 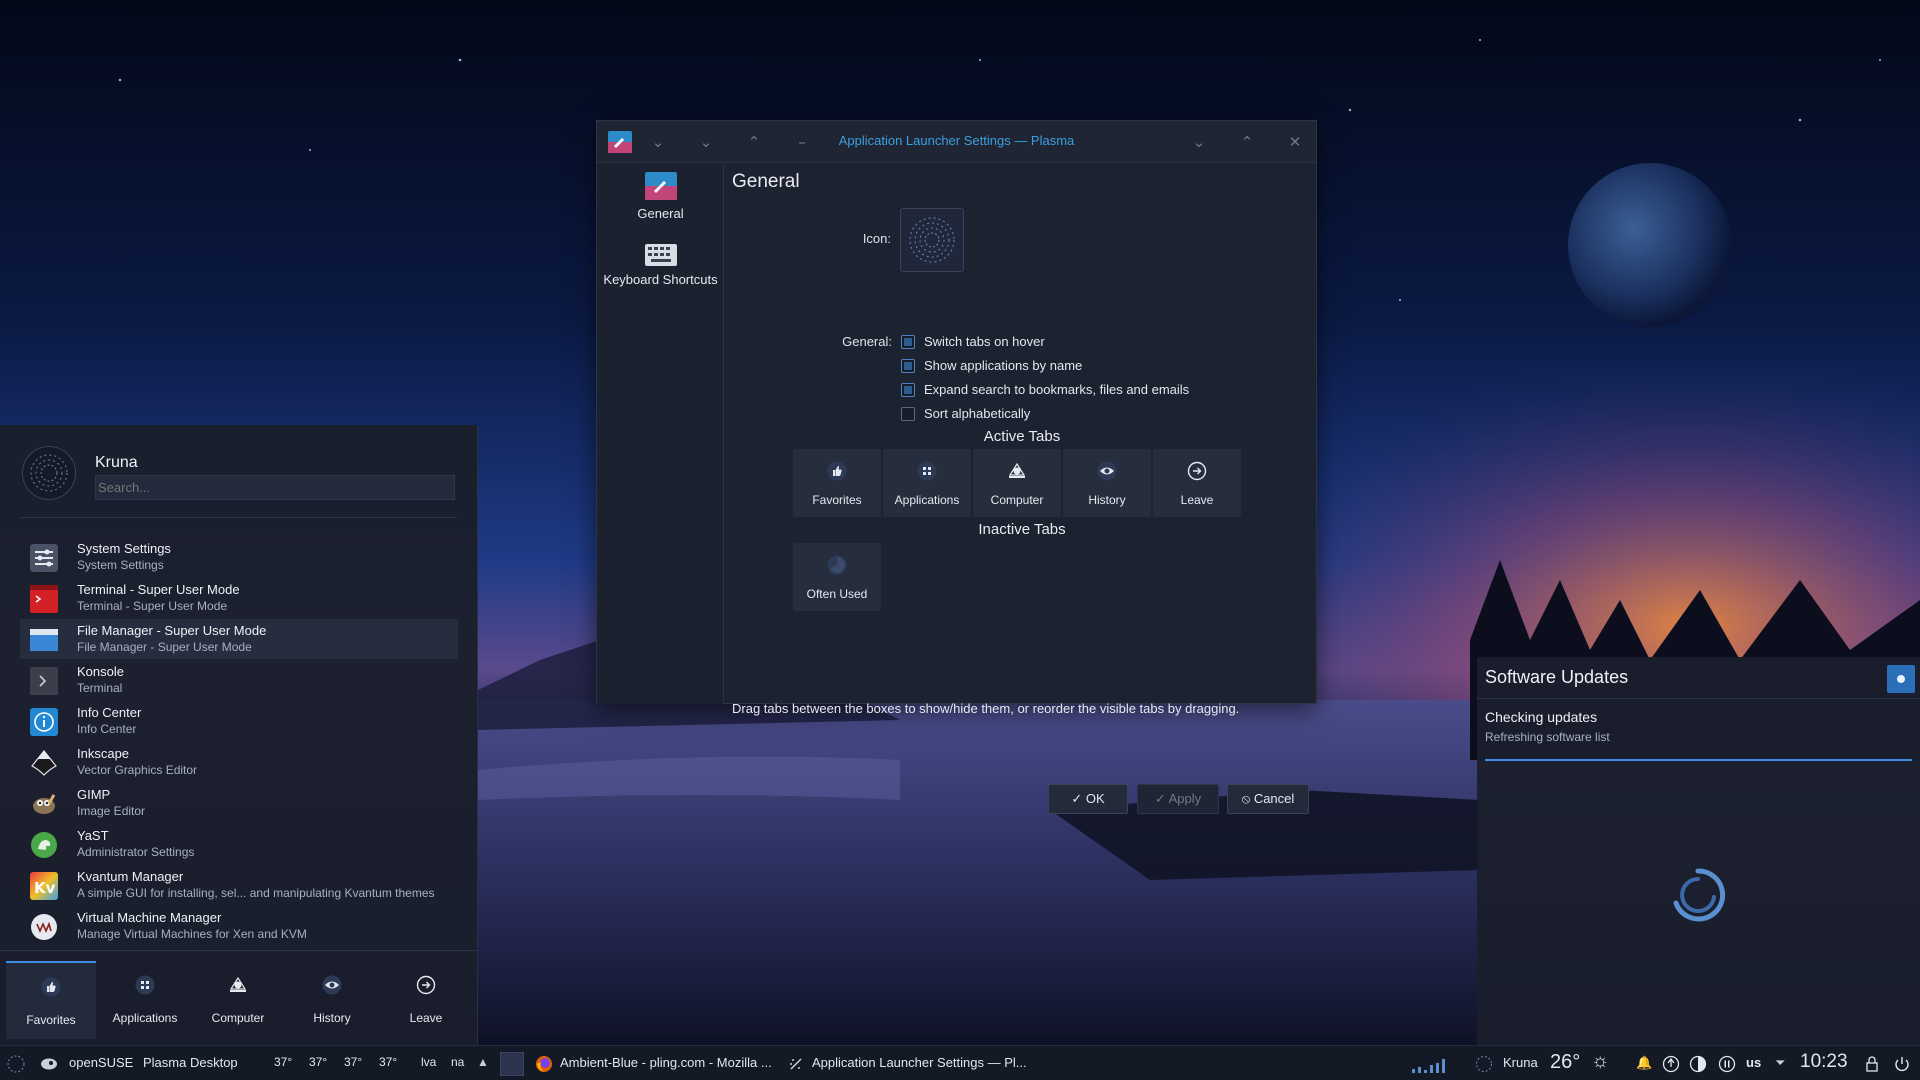 What do you see at coordinates (116, 462) in the screenshot?
I see `user-name: Kruna` at bounding box center [116, 462].